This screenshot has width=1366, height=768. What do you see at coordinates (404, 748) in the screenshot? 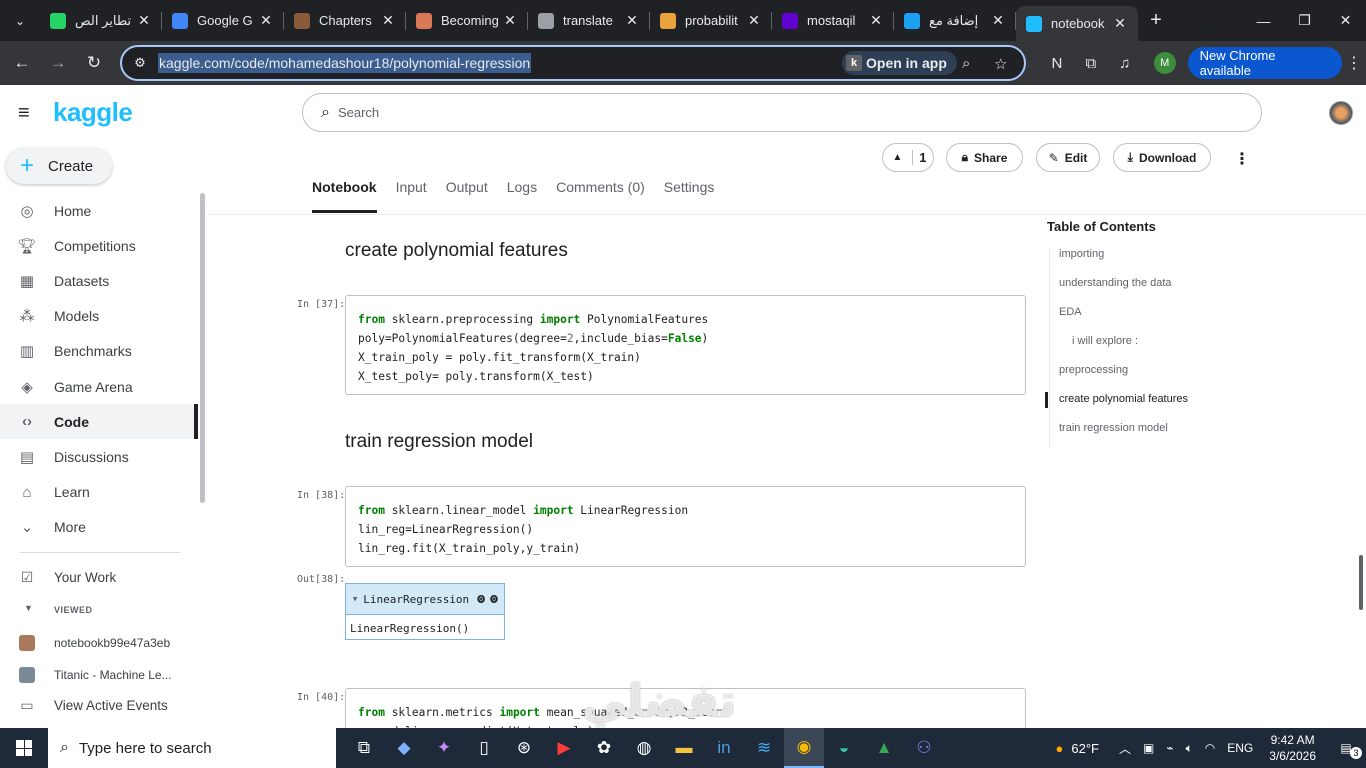
I see `m365-icon: ◆` at bounding box center [404, 748].